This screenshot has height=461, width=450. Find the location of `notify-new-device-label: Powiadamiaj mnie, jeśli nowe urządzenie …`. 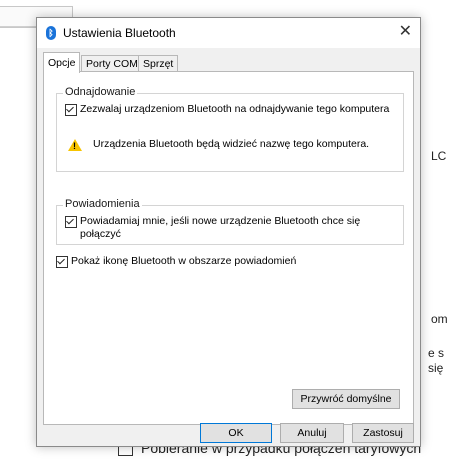

notify-new-device-label: Powiadamiaj mnie, jeśli nowe urządzenie … is located at coordinates (220, 227).